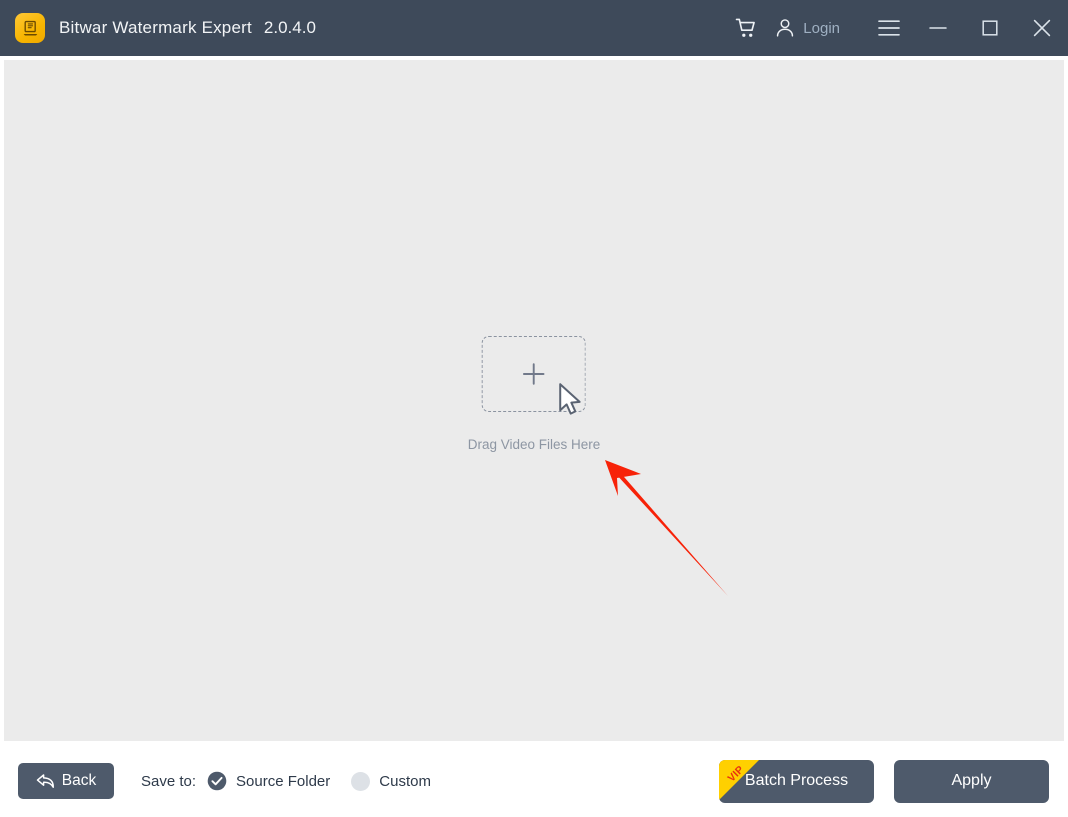 The width and height of the screenshot is (1068, 817). I want to click on radio-custom: Custom, so click(391, 781).